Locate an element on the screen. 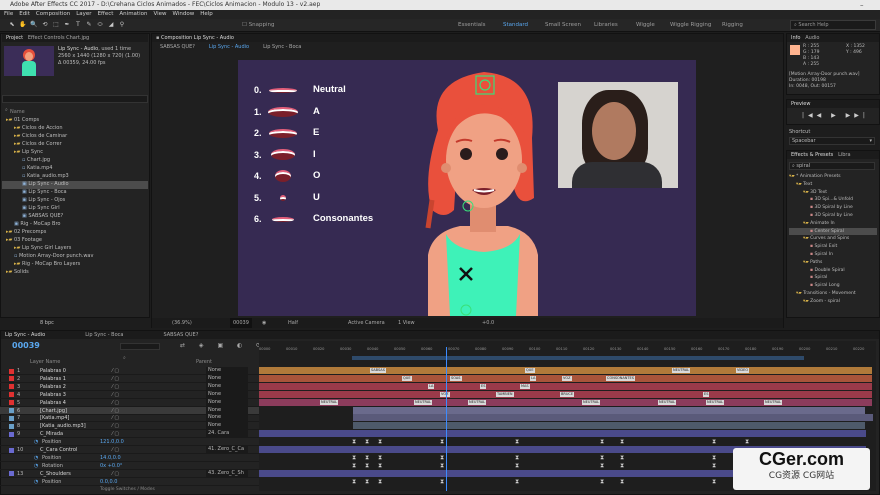  layer-row: 6 [Chart.jpg] ⁄ ▢ None is located at coordinates (130, 410).